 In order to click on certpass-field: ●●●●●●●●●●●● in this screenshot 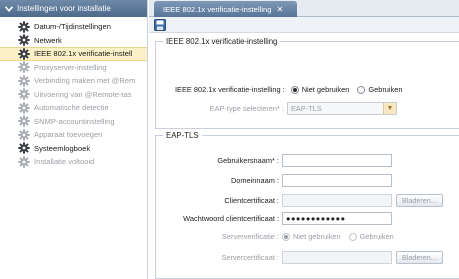, I will do `click(337, 218)`.